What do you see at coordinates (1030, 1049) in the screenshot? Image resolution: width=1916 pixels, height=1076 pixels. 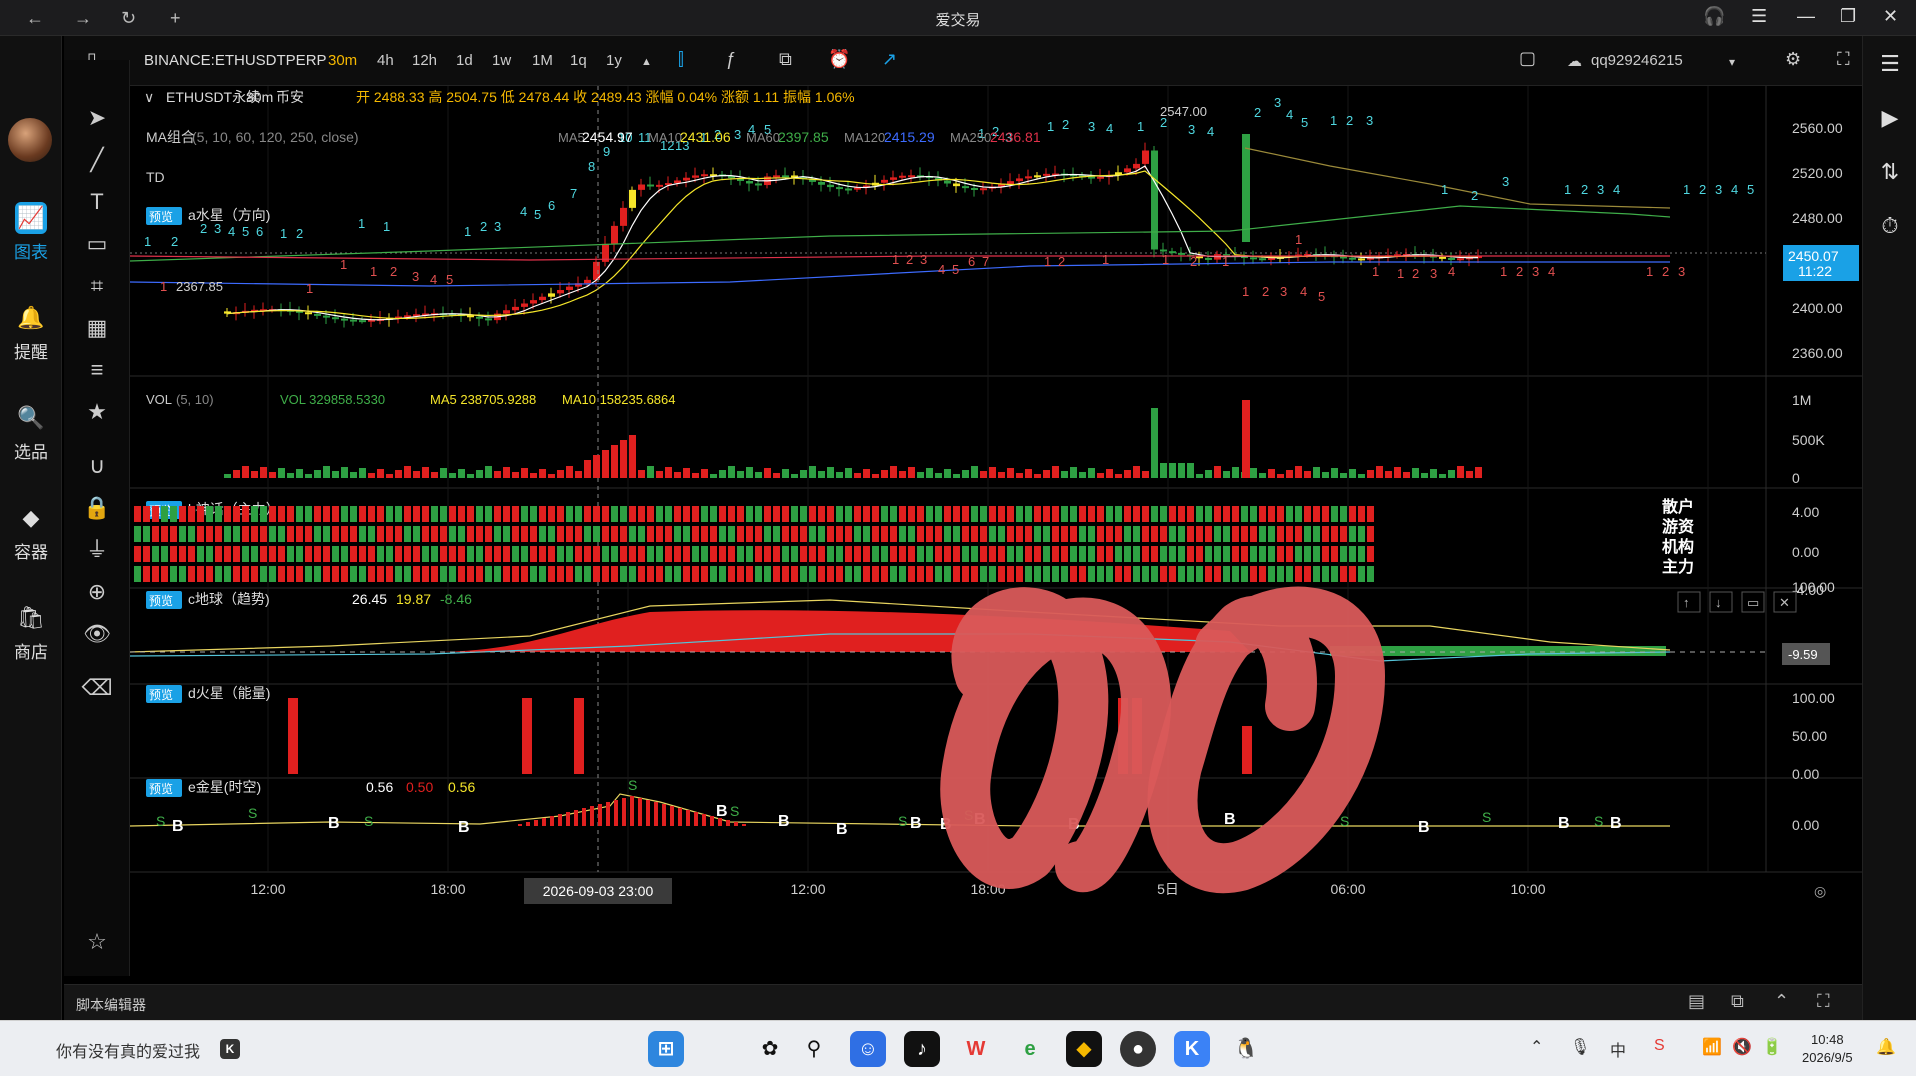 I see `browser-icon: e` at bounding box center [1030, 1049].